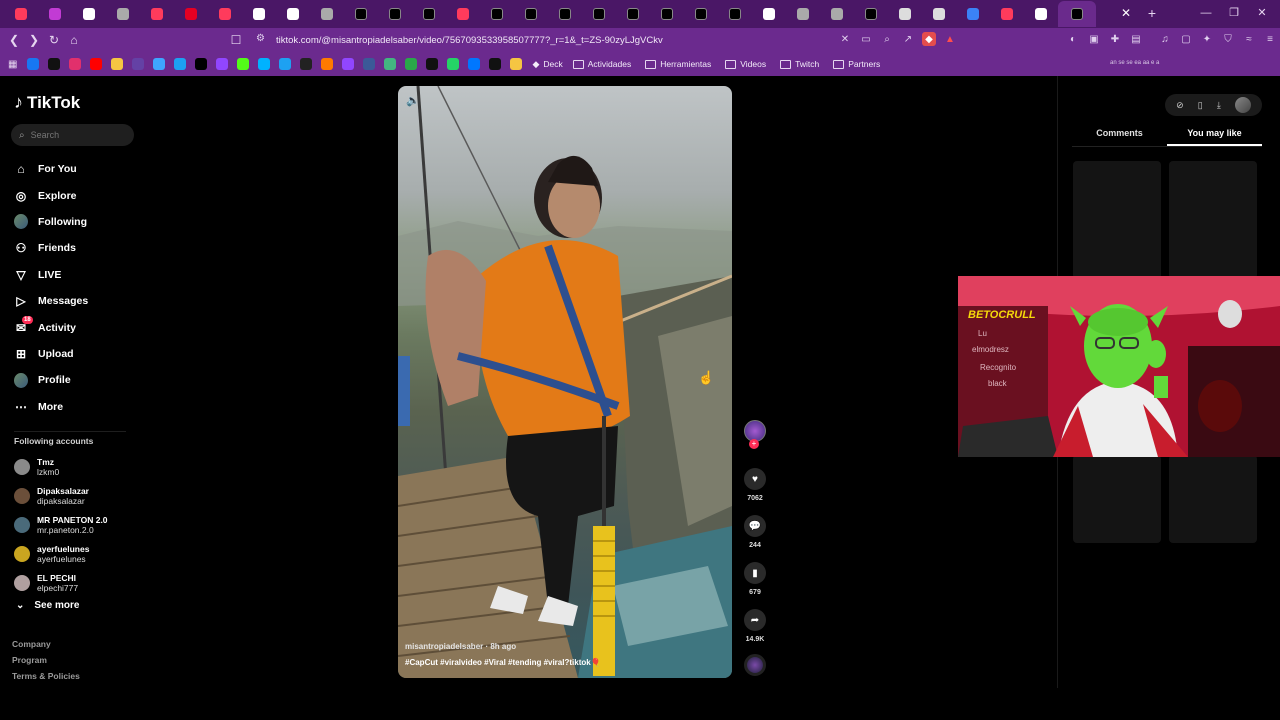 The image size is (1280, 720). Describe the element at coordinates (1262, 13) in the screenshot. I see `close-window-icon: ✕` at that location.